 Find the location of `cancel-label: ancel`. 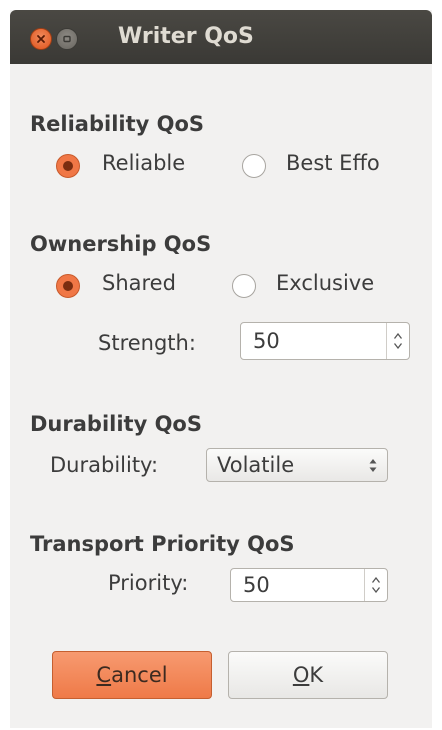

cancel-label: ancel is located at coordinates (139, 675).